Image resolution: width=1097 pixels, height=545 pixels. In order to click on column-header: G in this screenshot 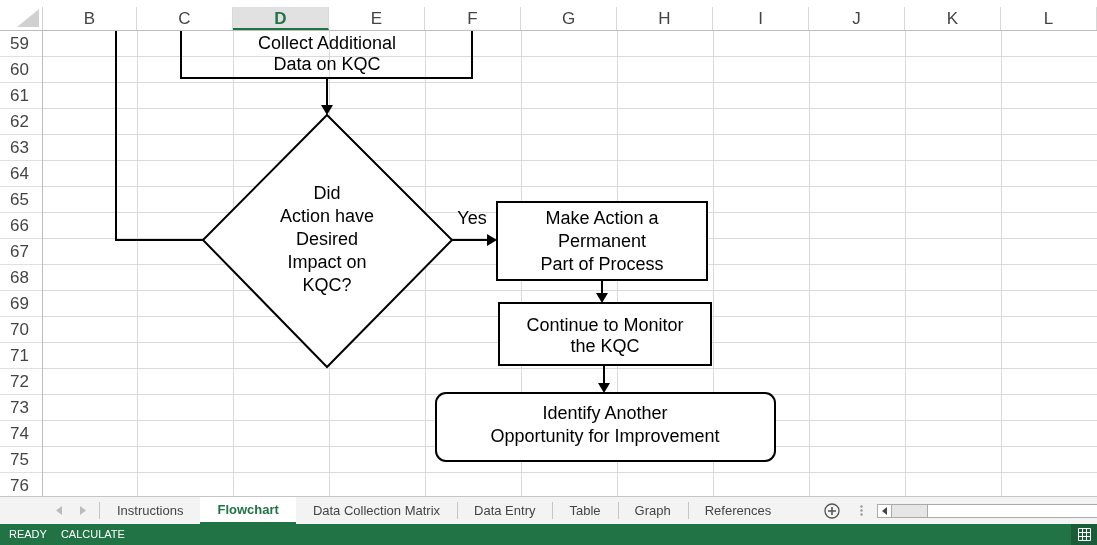, I will do `click(569, 18)`.